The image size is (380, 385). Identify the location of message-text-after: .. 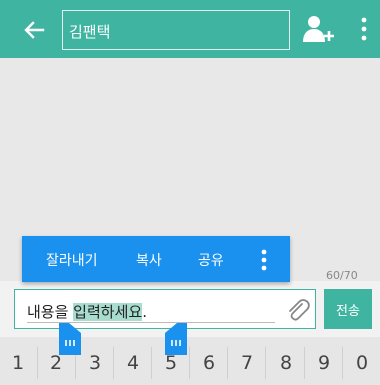
(144, 312).